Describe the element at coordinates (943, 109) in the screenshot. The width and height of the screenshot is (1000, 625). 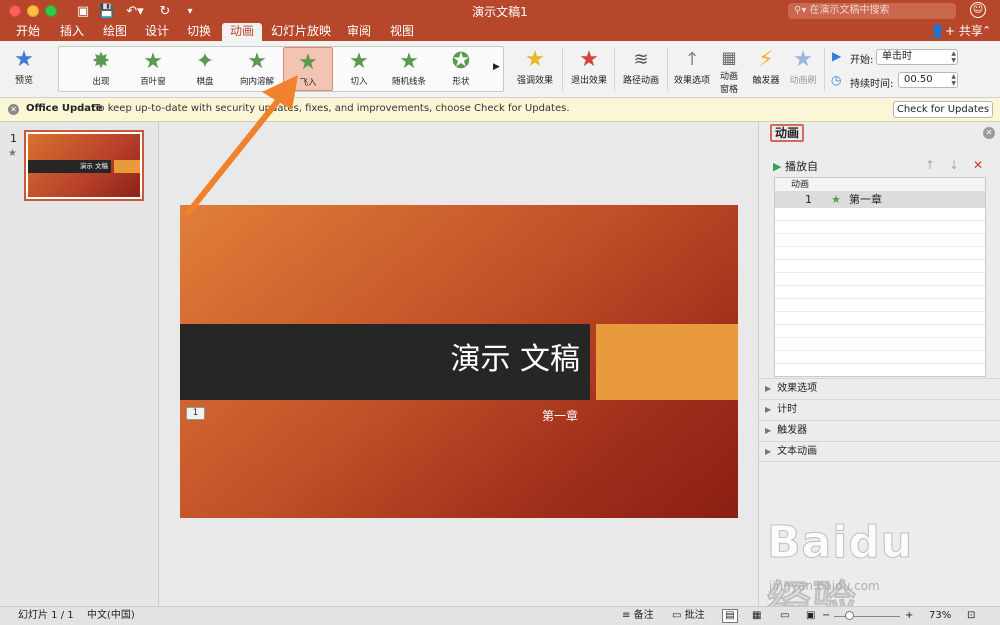
I see `check-for-updates-button: Check for Updates` at that location.